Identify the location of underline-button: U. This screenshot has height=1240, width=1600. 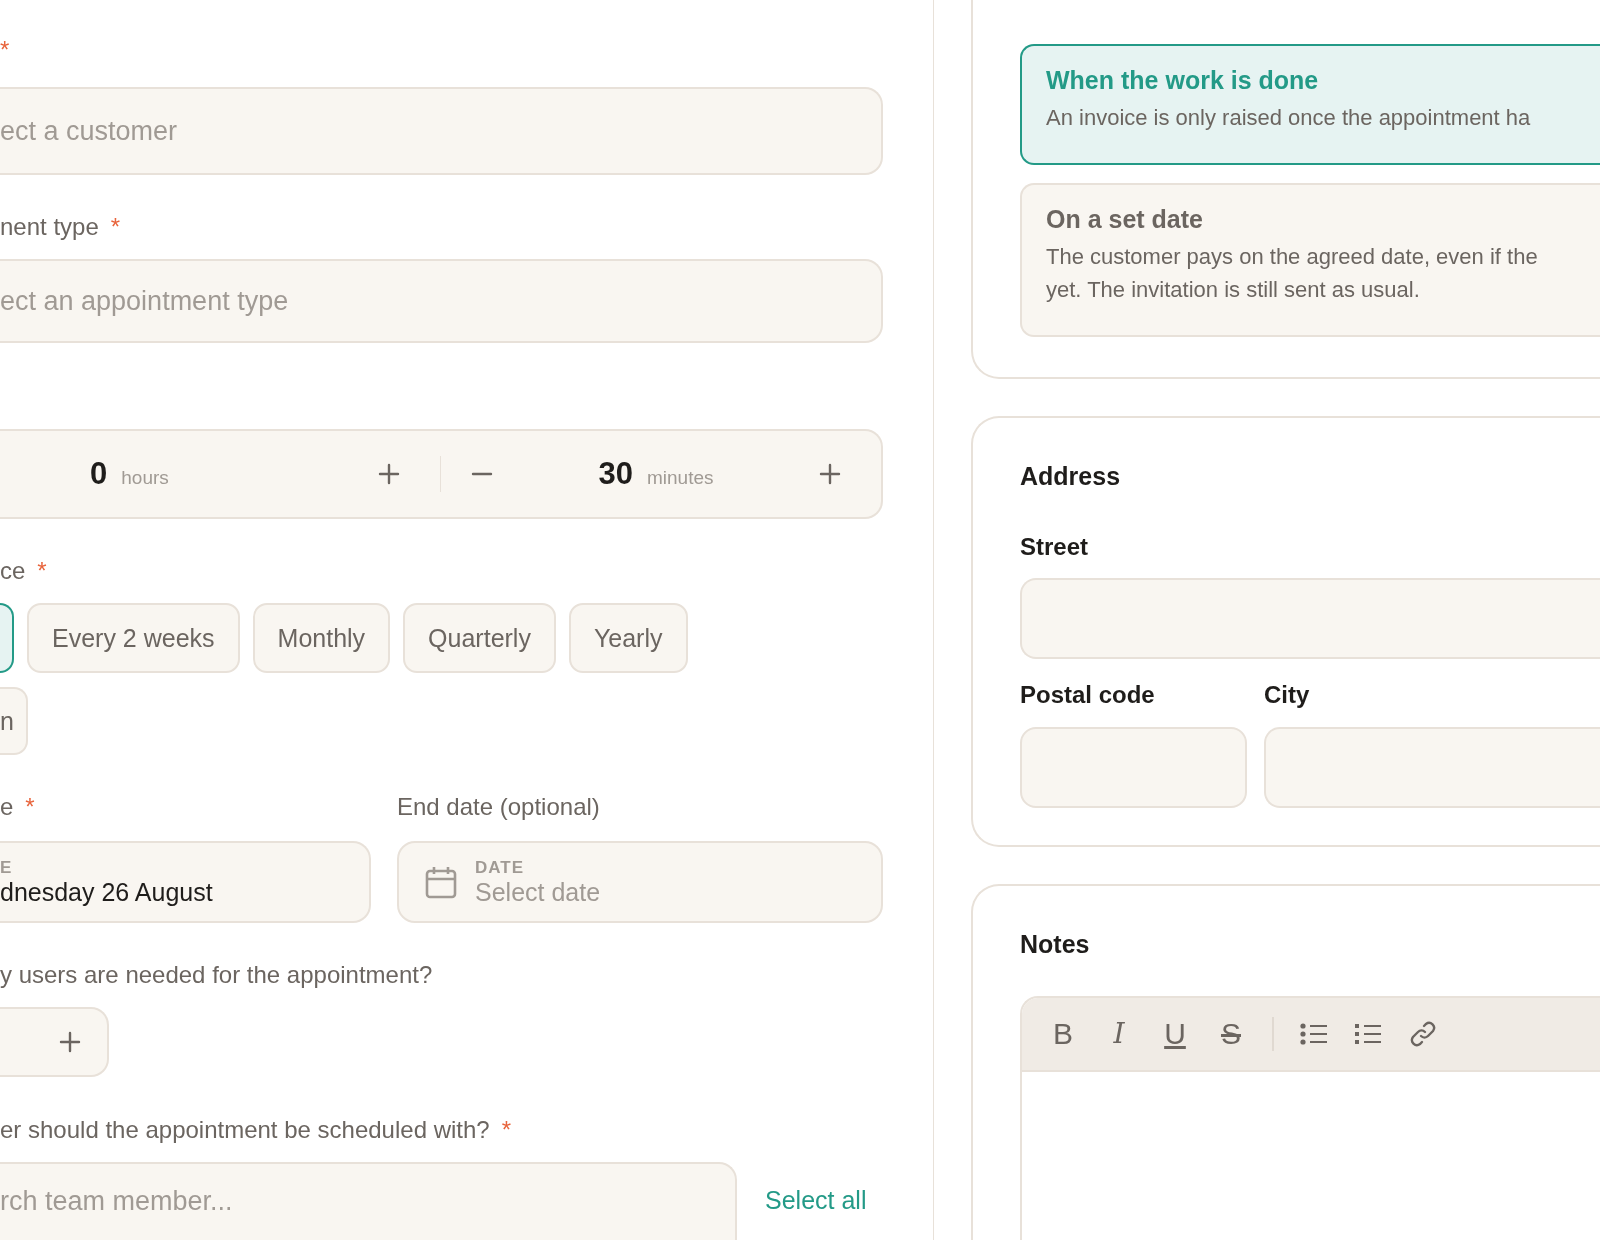
(1175, 1034).